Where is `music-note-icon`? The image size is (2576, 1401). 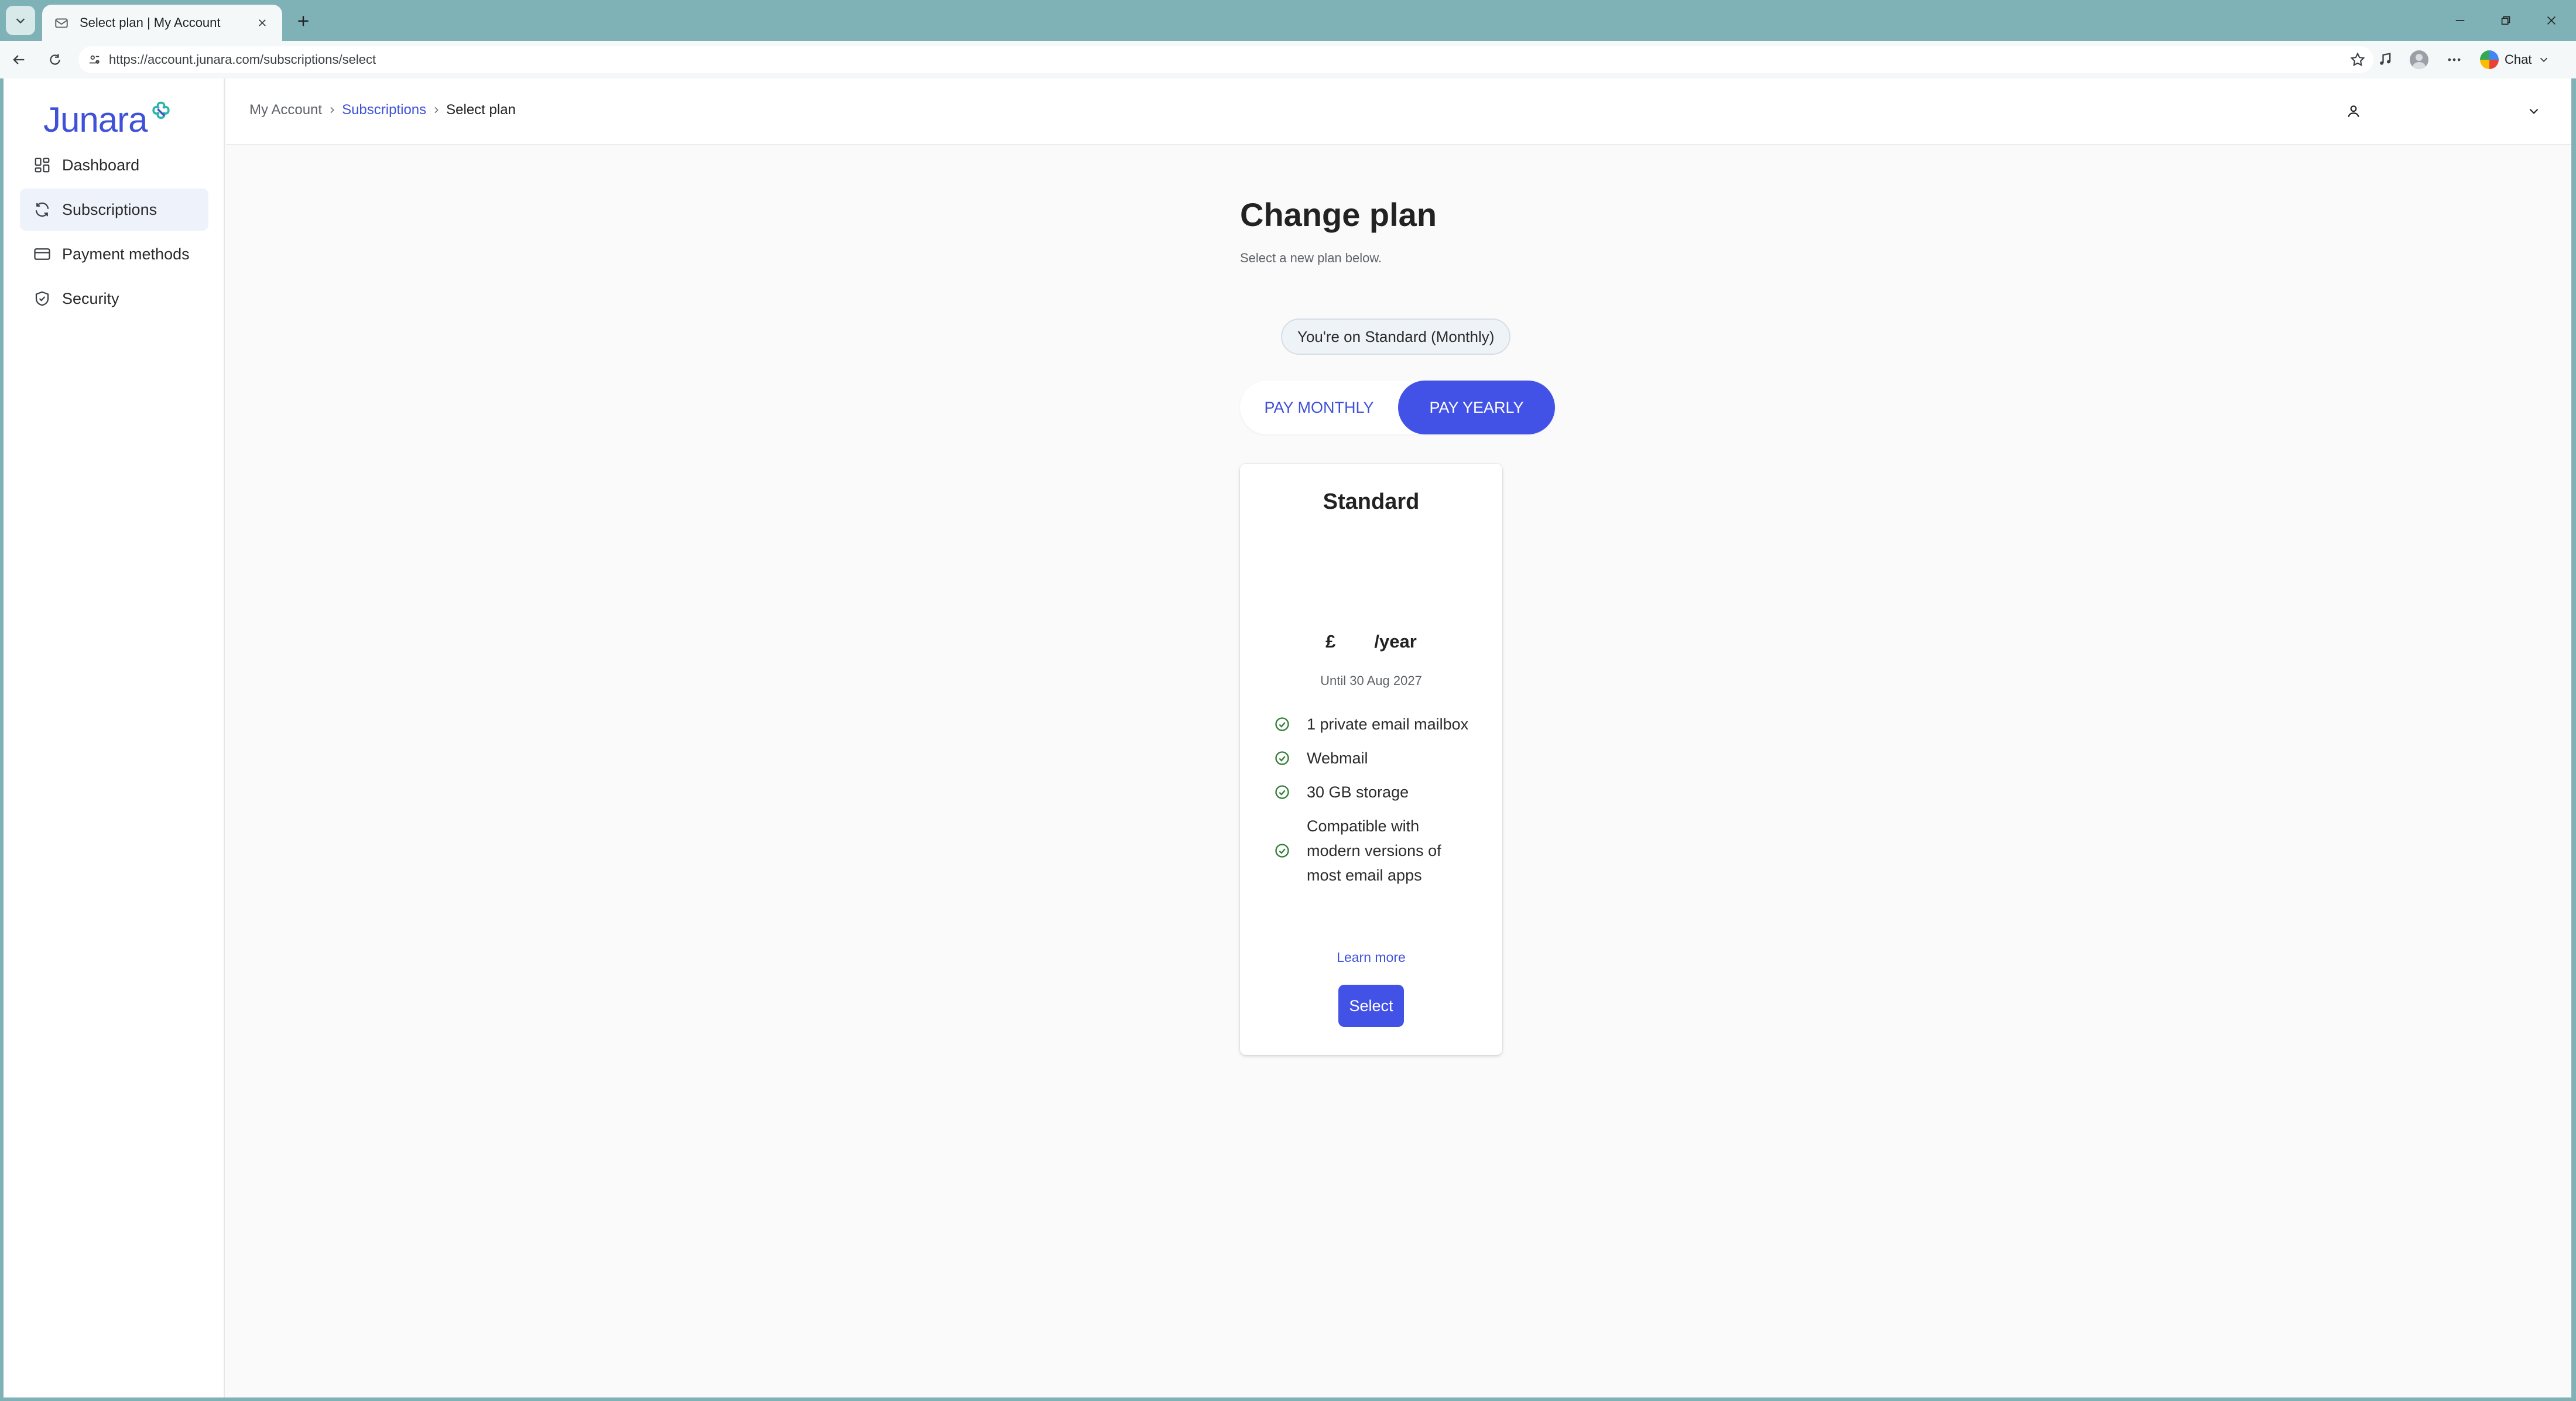
music-note-icon is located at coordinates (2385, 59).